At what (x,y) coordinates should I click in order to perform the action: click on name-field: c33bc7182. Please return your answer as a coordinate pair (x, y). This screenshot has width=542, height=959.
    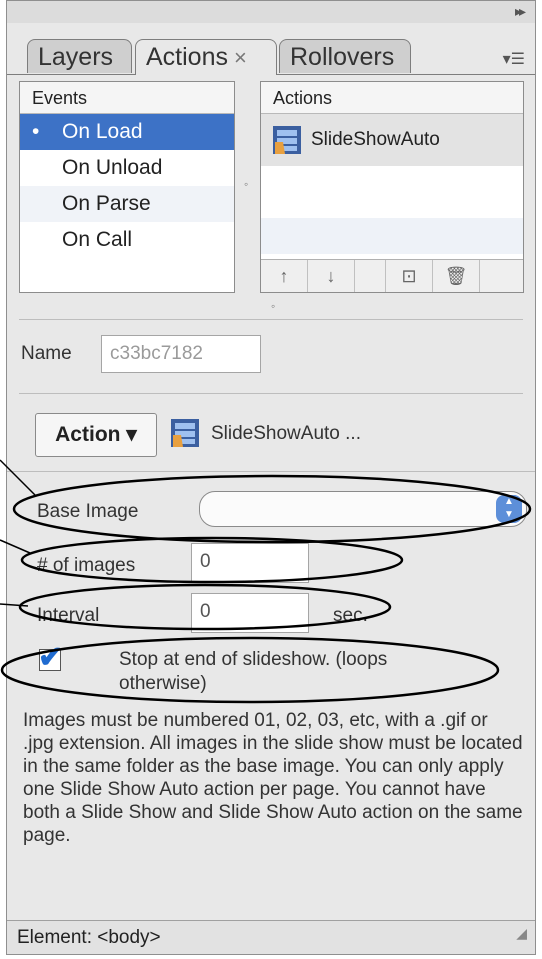
    Looking at the image, I should click on (181, 354).